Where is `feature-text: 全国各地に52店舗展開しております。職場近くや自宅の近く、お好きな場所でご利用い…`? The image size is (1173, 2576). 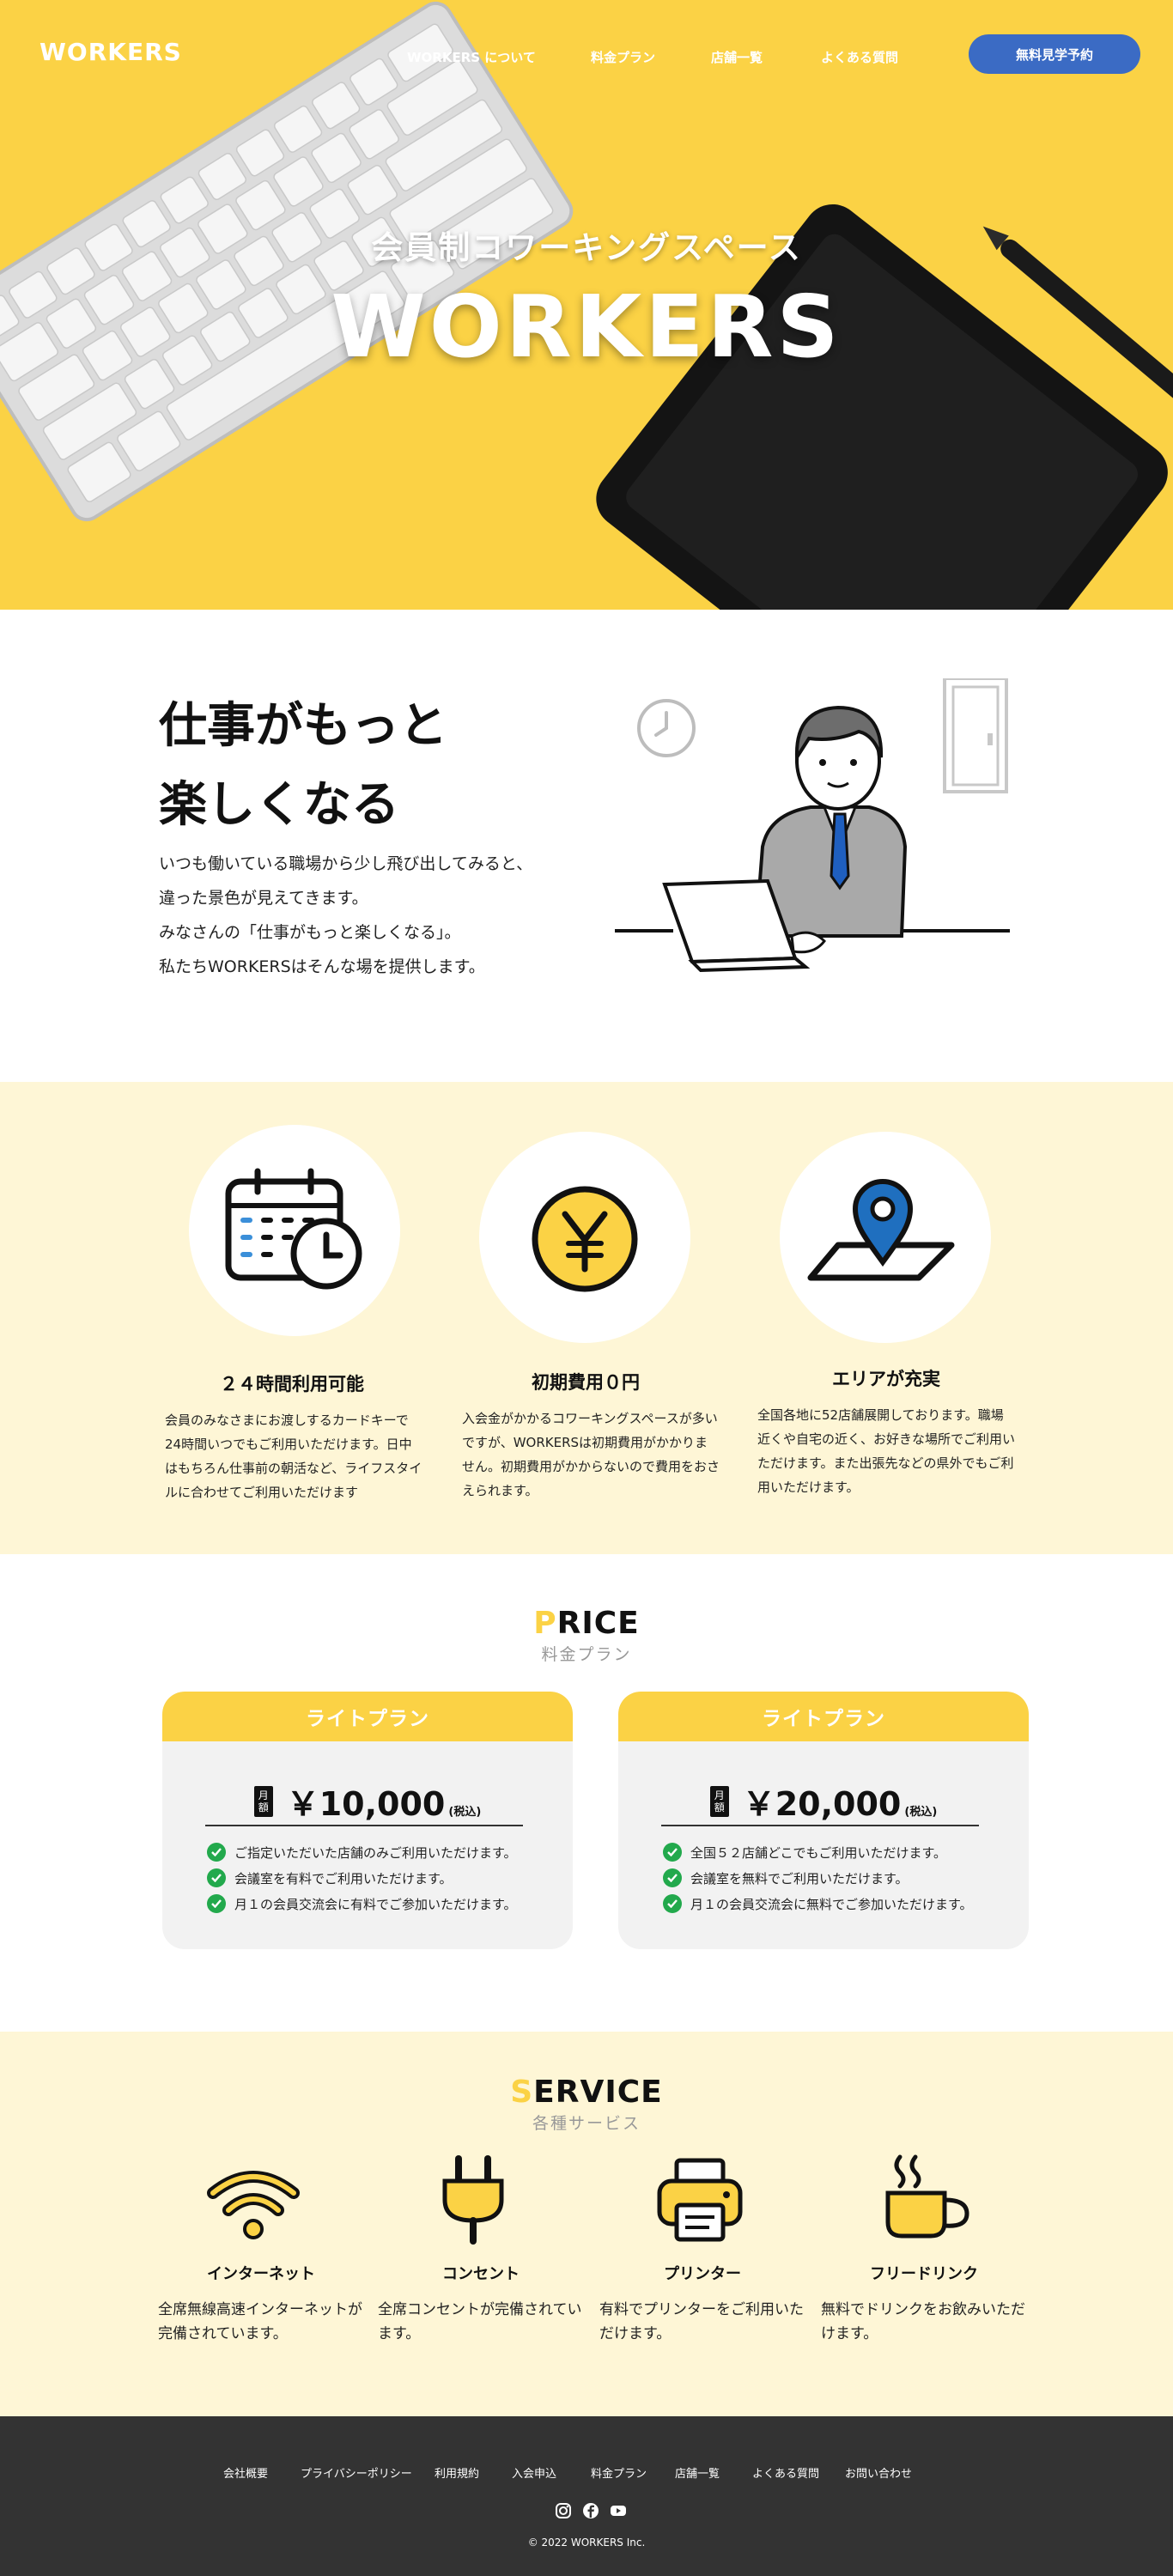
feature-text: 全国各地に52店舗展開しております。職場近くや自宅の近く、お好きな場所でご利用い… is located at coordinates (886, 1451).